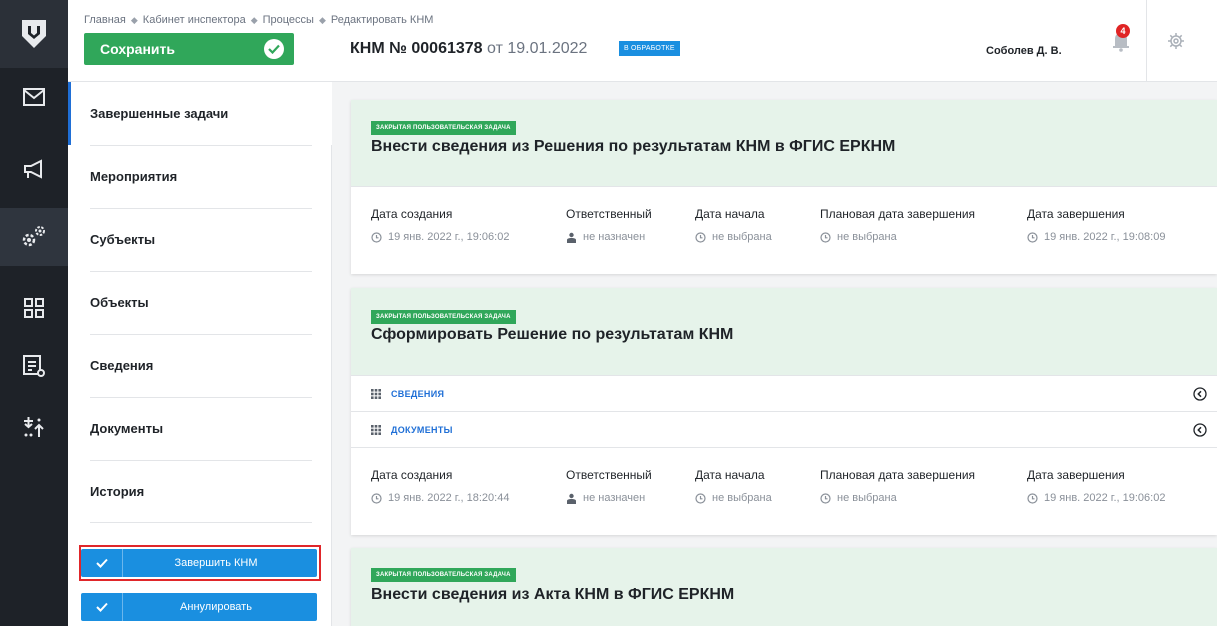 This screenshot has height=626, width=1217. Describe the element at coordinates (733, 486) in the screenshot. I see `start-date: Дата начала не выбрана` at that location.